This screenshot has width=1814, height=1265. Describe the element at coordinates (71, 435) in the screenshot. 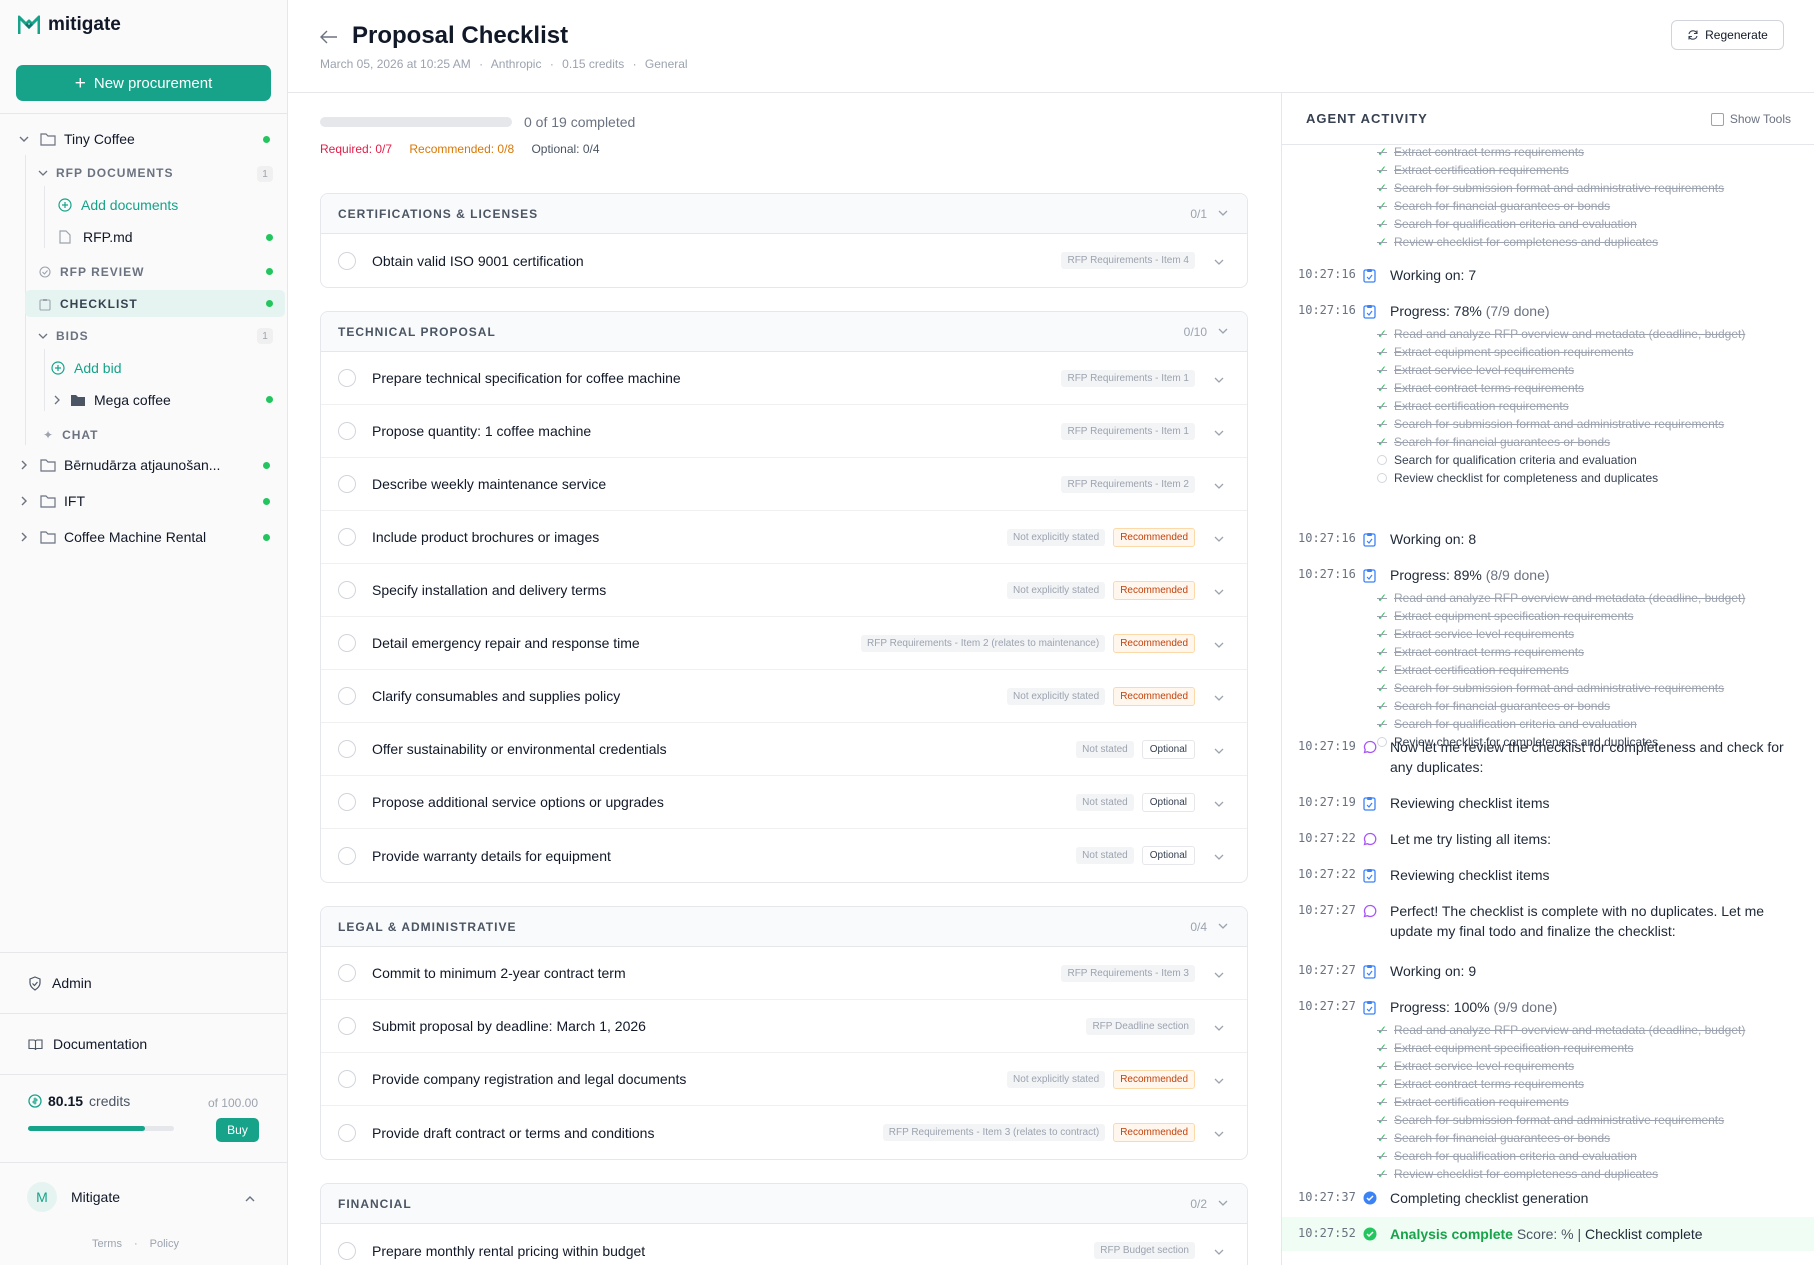

I see `chat-link: ✦ CHAT` at that location.